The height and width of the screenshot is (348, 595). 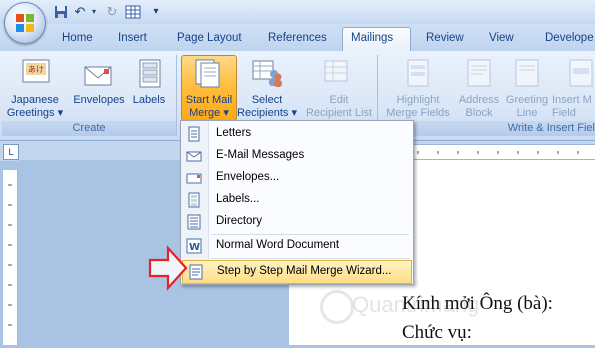 I want to click on insert-merge-field-icon, so click(x=581, y=73).